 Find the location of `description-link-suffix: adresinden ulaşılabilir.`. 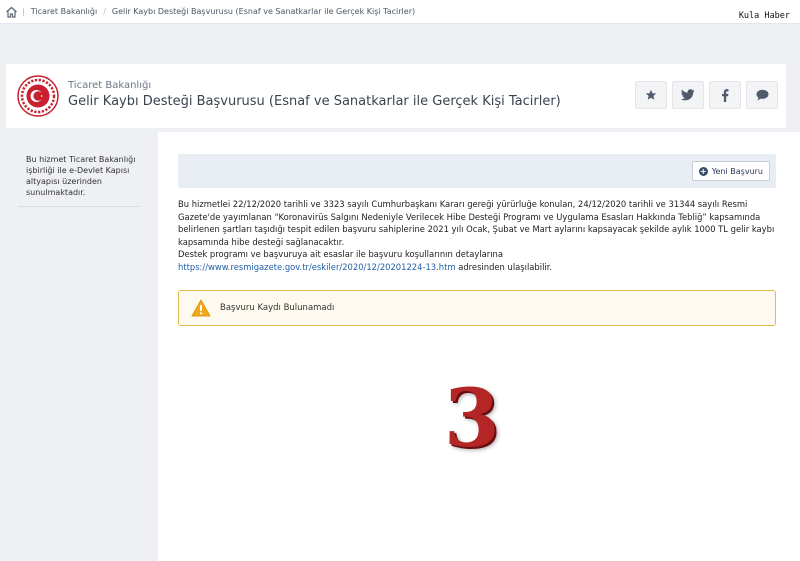

description-link-suffix: adresinden ulaşılabilir. is located at coordinates (504, 266).